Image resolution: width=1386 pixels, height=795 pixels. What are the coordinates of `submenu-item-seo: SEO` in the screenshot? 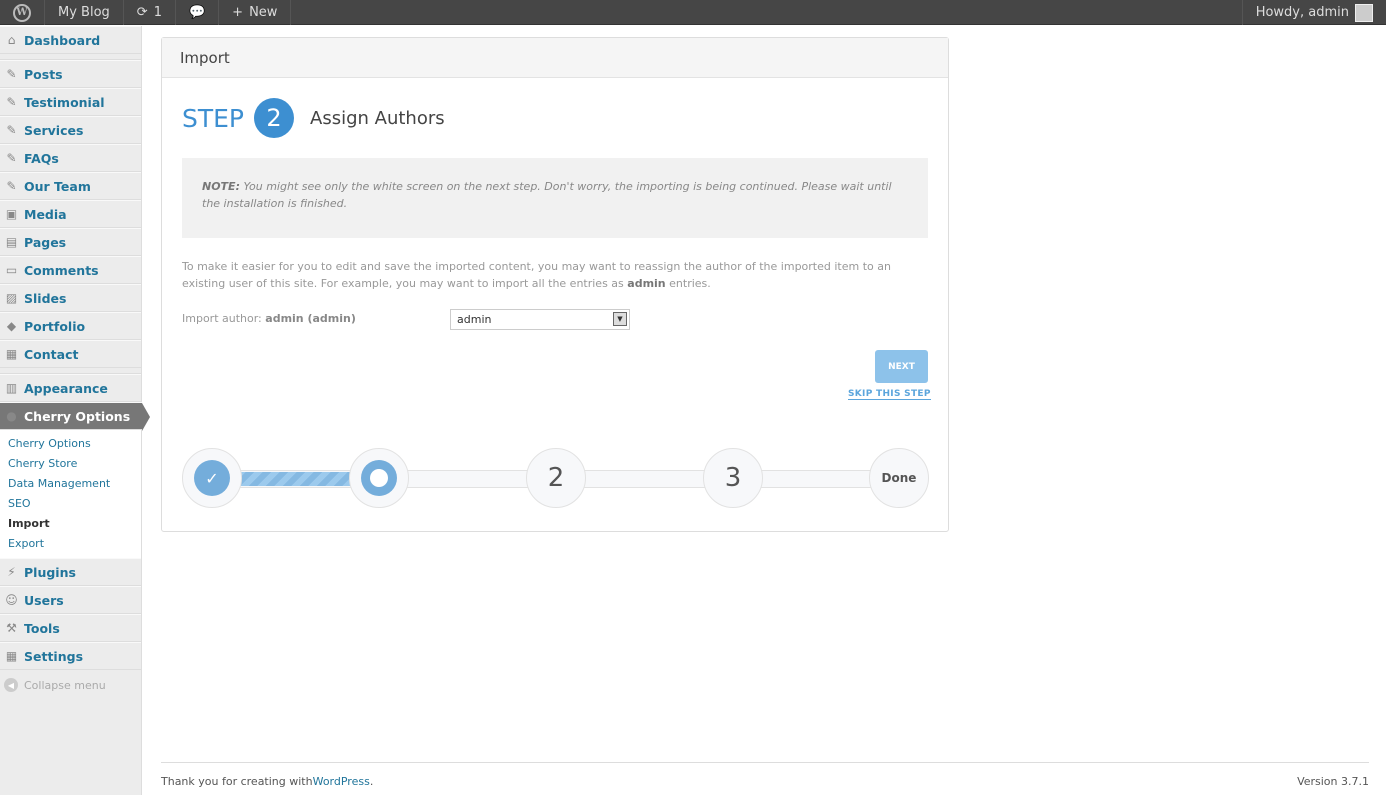 It's located at (70, 504).